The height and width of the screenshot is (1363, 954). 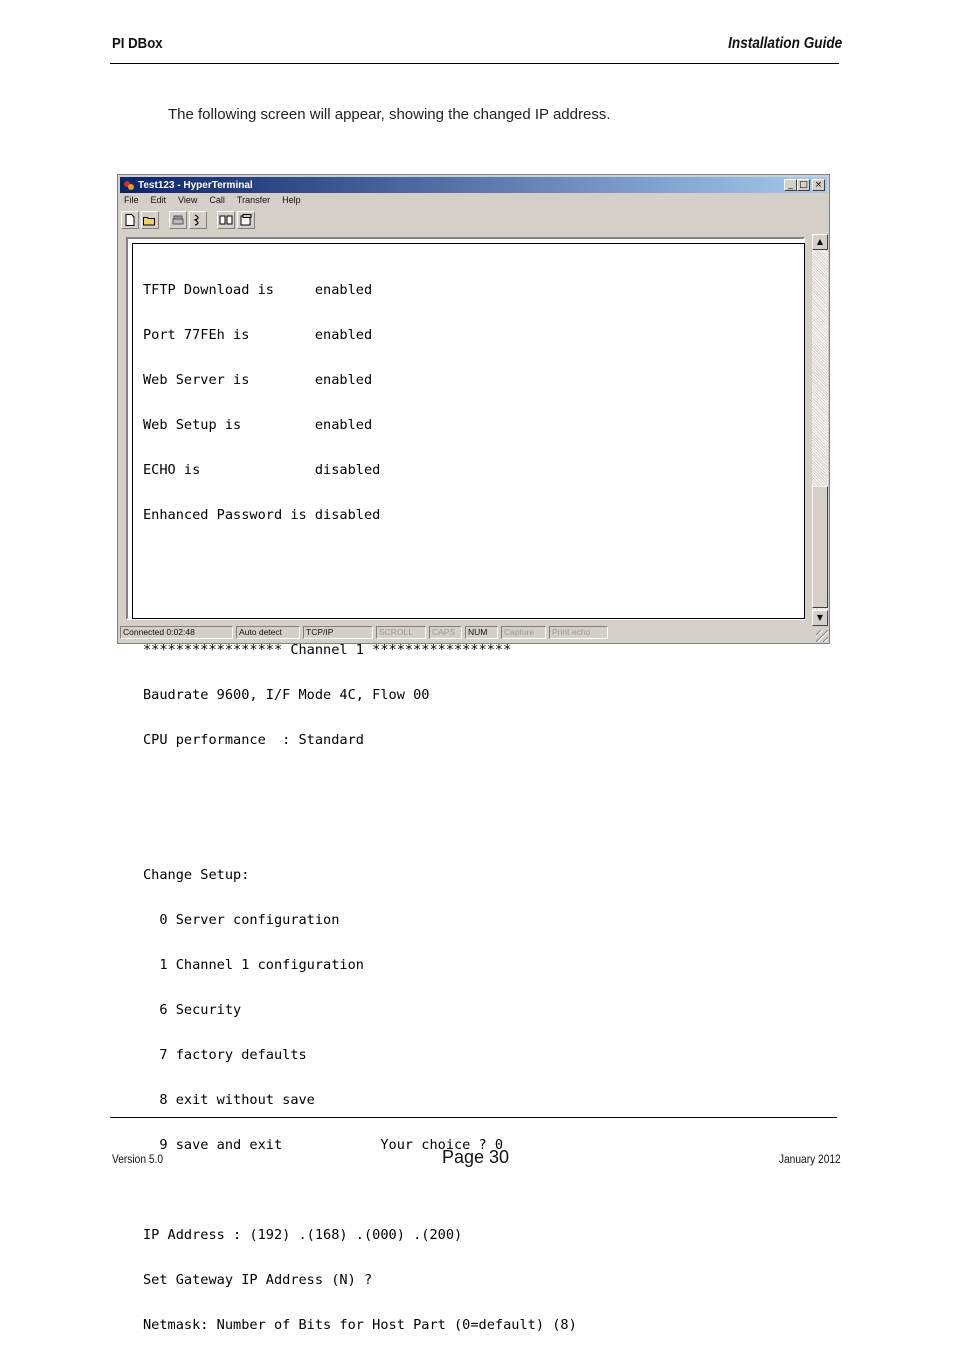 What do you see at coordinates (286, 695) in the screenshot?
I see `terminal-line: Baudrate 9600, I/F Mode 4C, Flow 00` at bounding box center [286, 695].